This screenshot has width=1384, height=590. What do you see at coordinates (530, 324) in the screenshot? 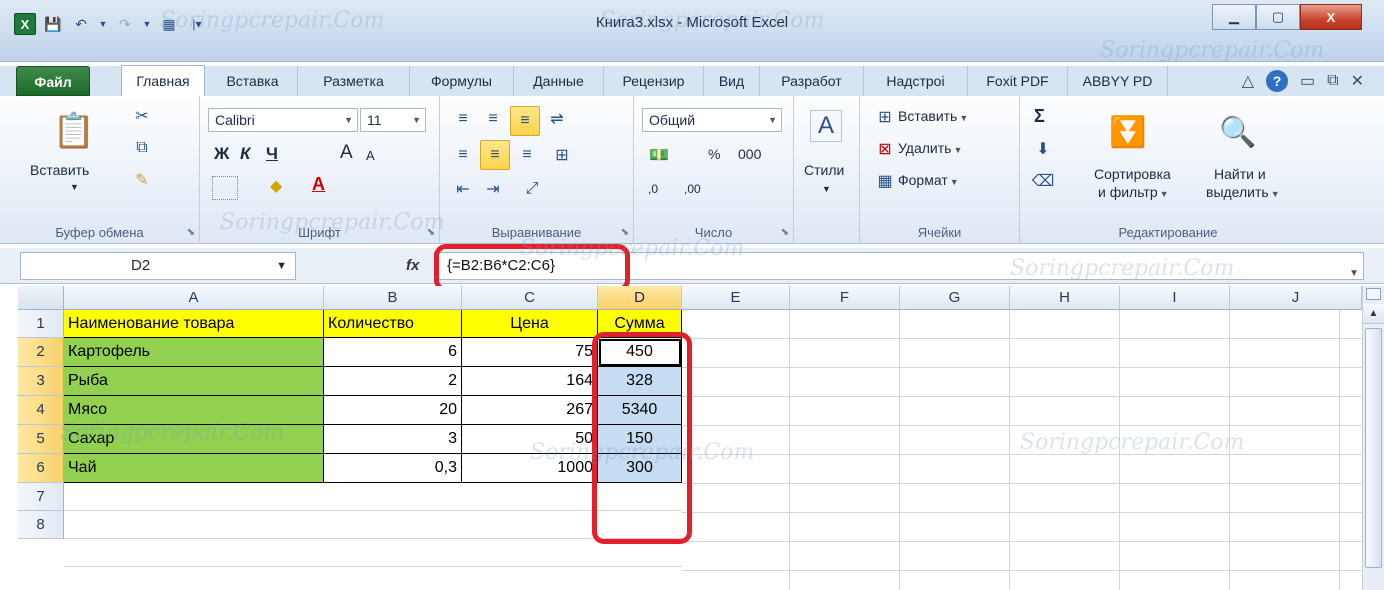
I see `cell-c1: Цена` at bounding box center [530, 324].